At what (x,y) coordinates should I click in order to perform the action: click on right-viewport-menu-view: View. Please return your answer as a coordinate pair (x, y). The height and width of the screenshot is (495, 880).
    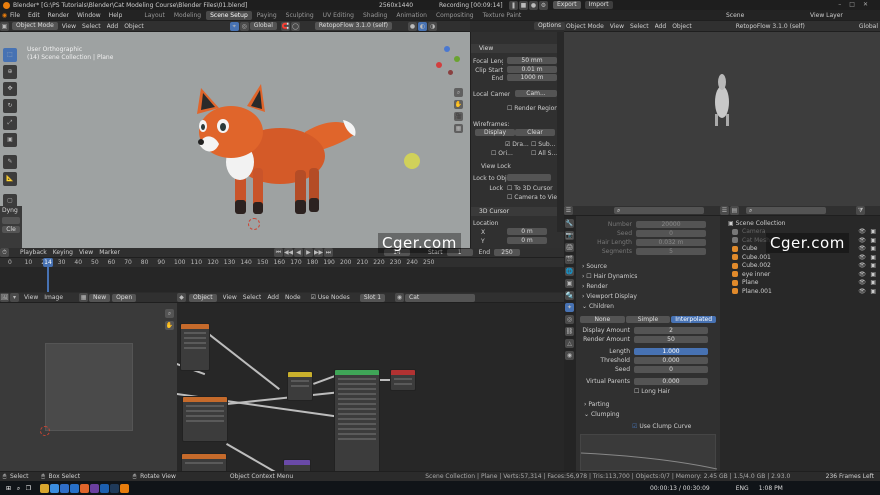
    Looking at the image, I should click on (617, 26).